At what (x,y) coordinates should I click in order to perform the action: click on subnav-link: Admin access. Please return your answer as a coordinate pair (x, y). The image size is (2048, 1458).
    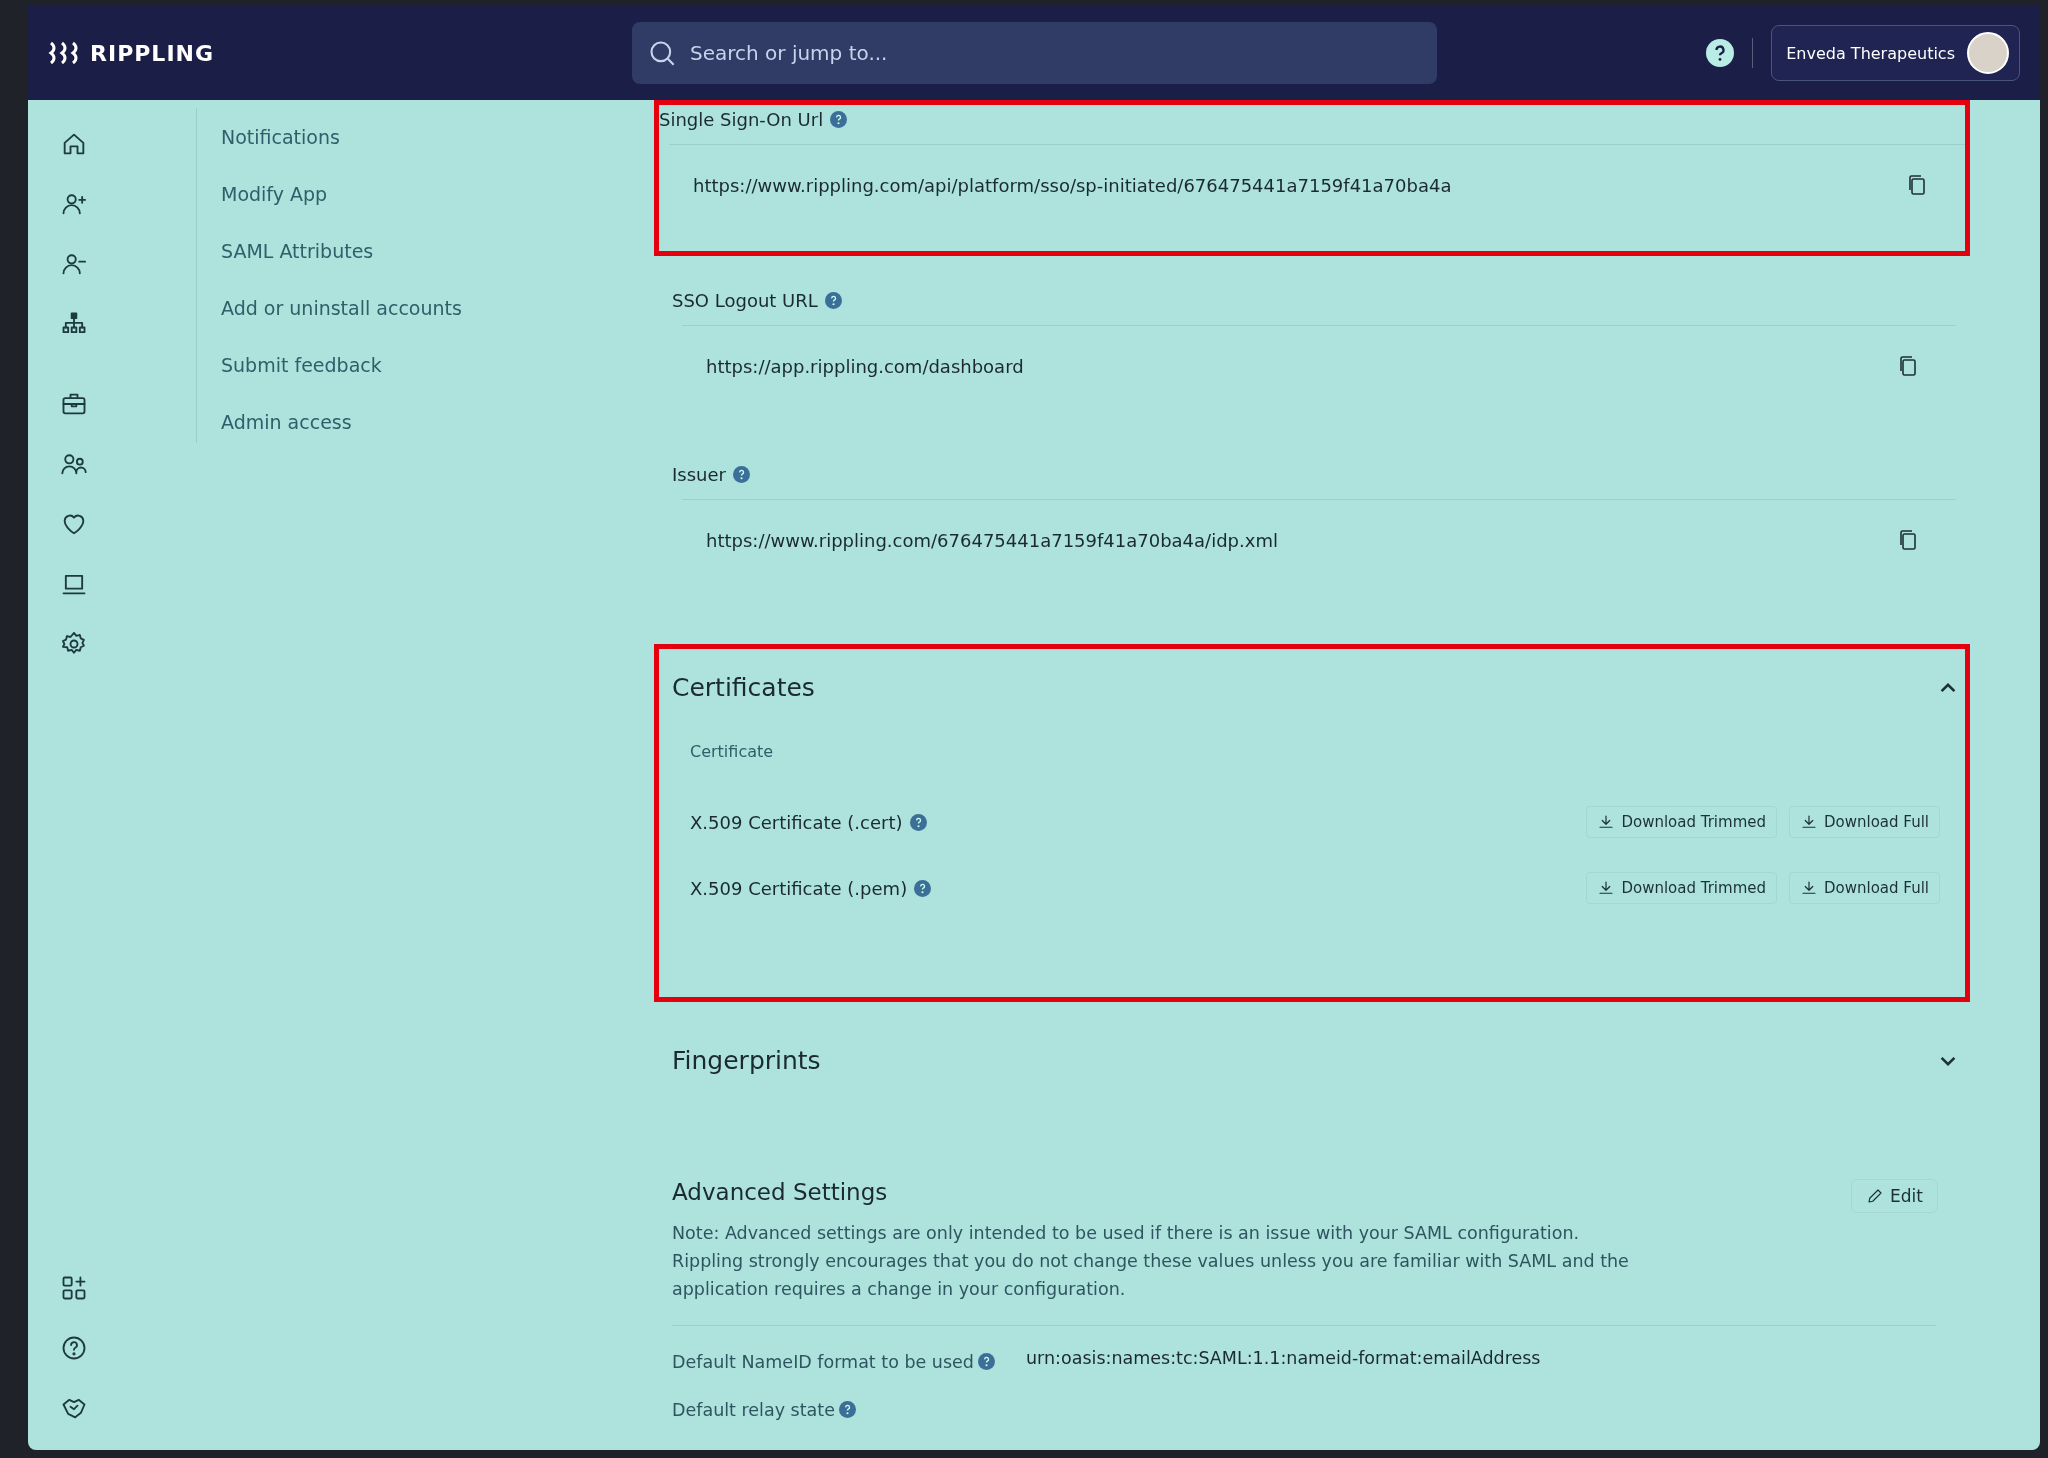
    Looking at the image, I should click on (435, 422).